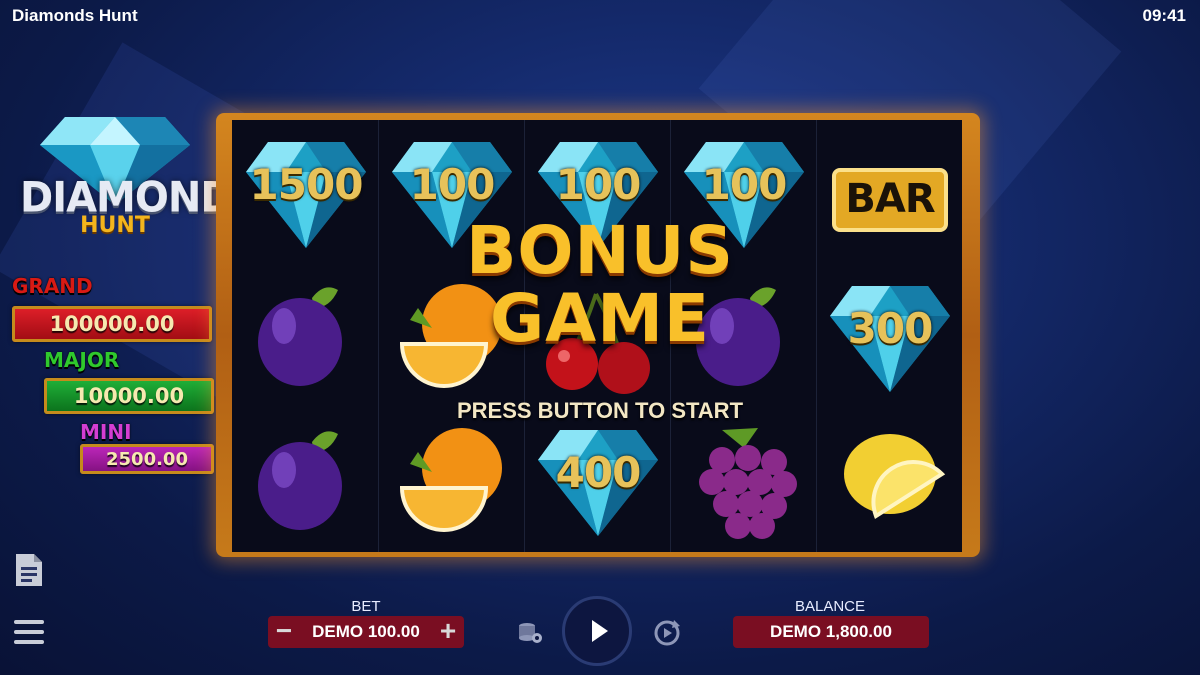 The height and width of the screenshot is (675, 1200). I want to click on bet-decrease-button: −, so click(284, 631).